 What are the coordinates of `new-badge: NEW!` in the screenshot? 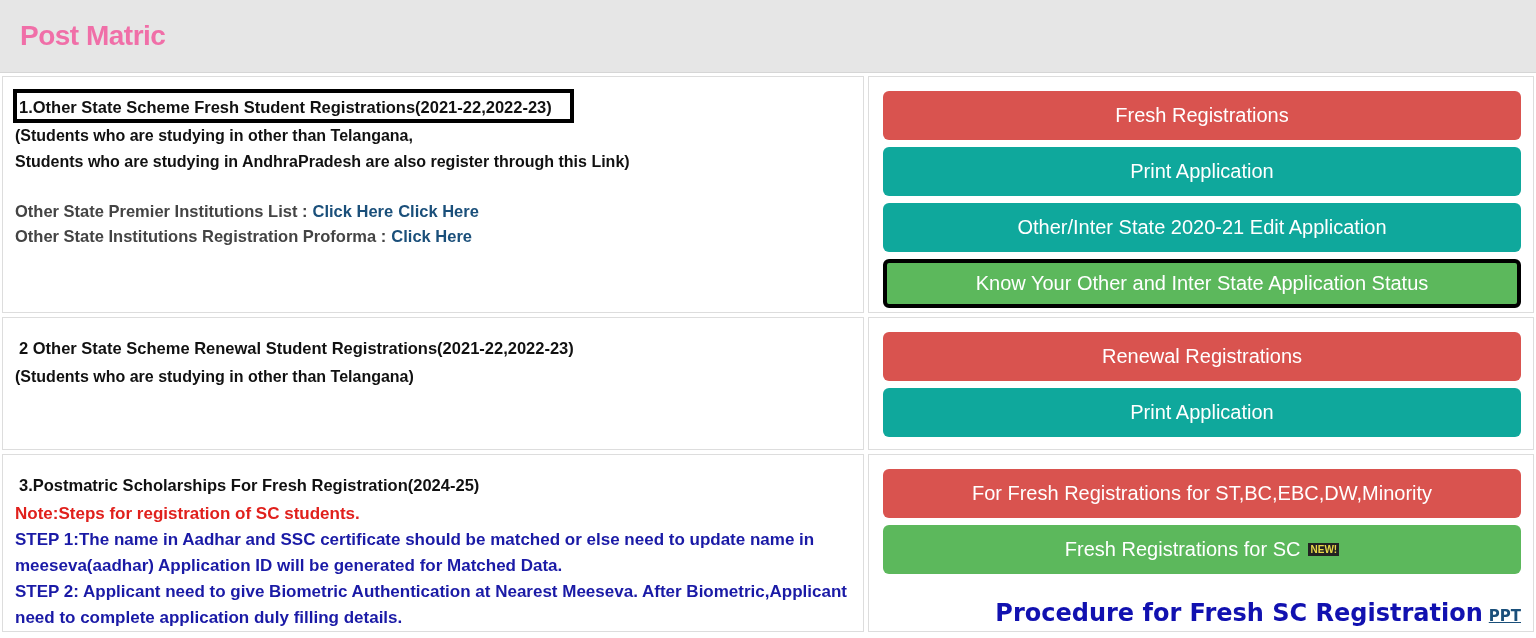 It's located at (1324, 549).